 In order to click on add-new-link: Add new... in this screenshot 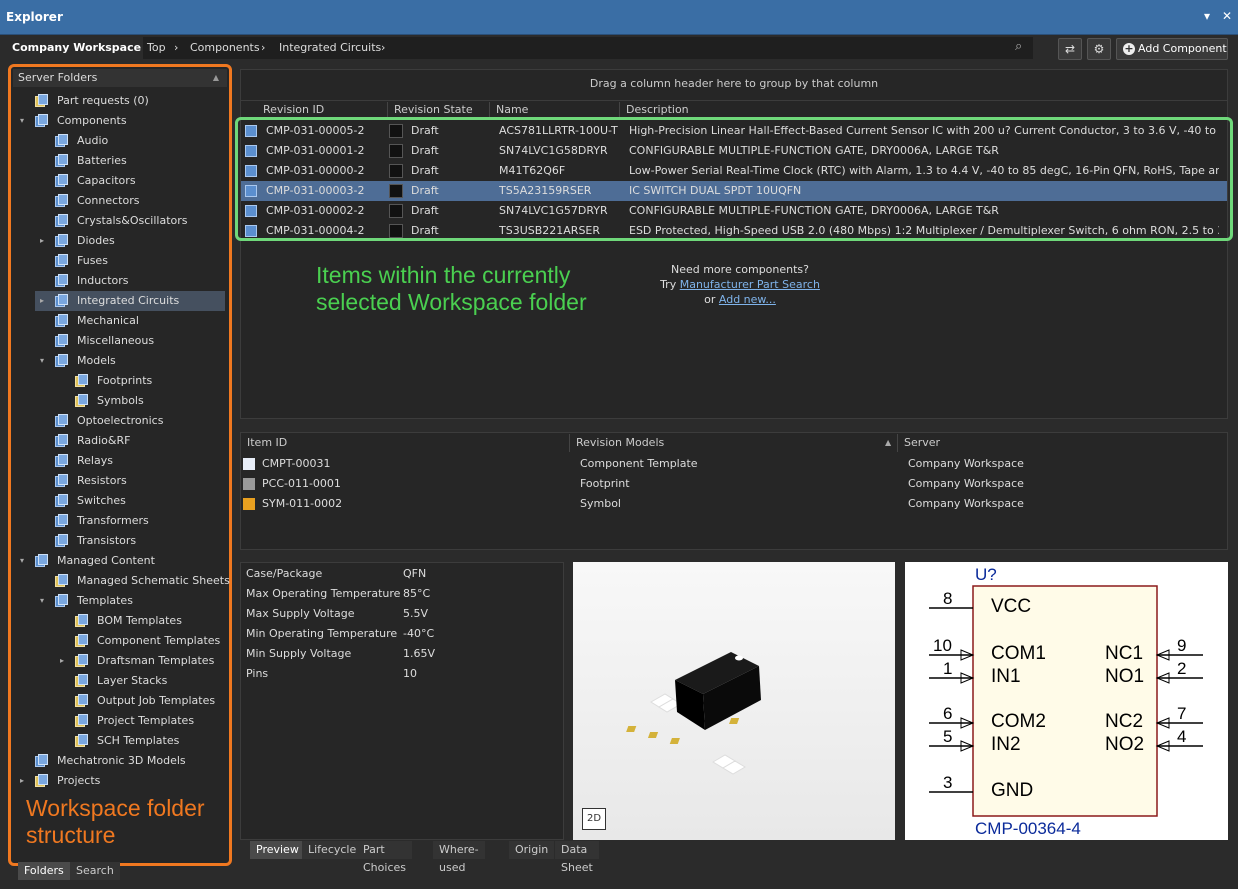, I will do `click(747, 299)`.